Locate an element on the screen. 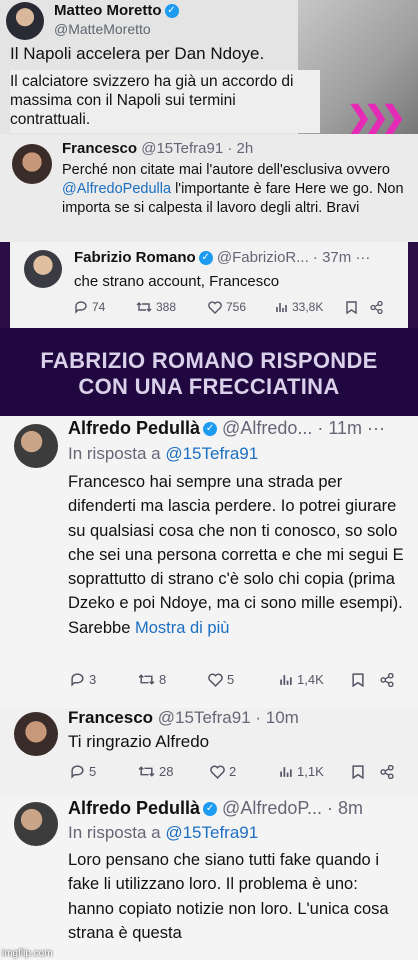 The image size is (418, 960). author-name: Matteo Moretto is located at coordinates (108, 10).